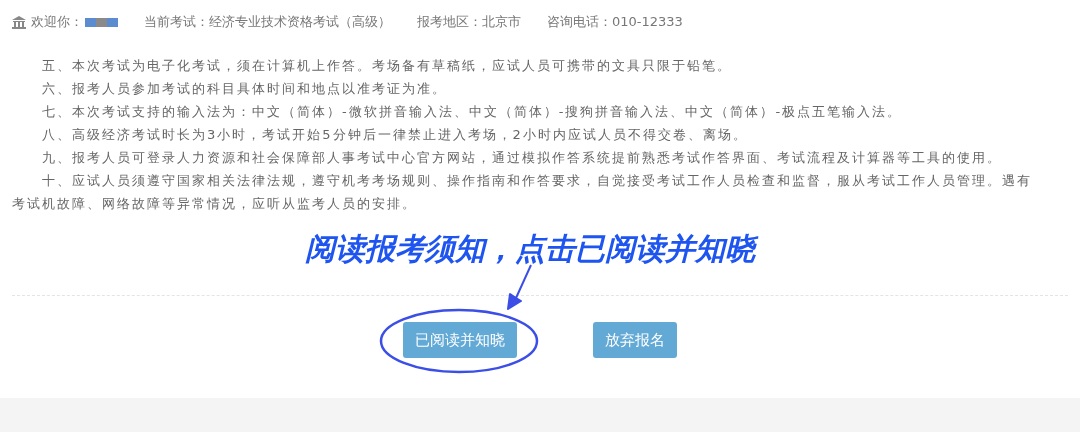 The height and width of the screenshot is (432, 1080). I want to click on notice-paragraph: 八、高级经济考试时长为3小时，考试开始5分钟后一律禁止进入考场，2小时内应试人员不得交卷、离场。, so click(395, 135).